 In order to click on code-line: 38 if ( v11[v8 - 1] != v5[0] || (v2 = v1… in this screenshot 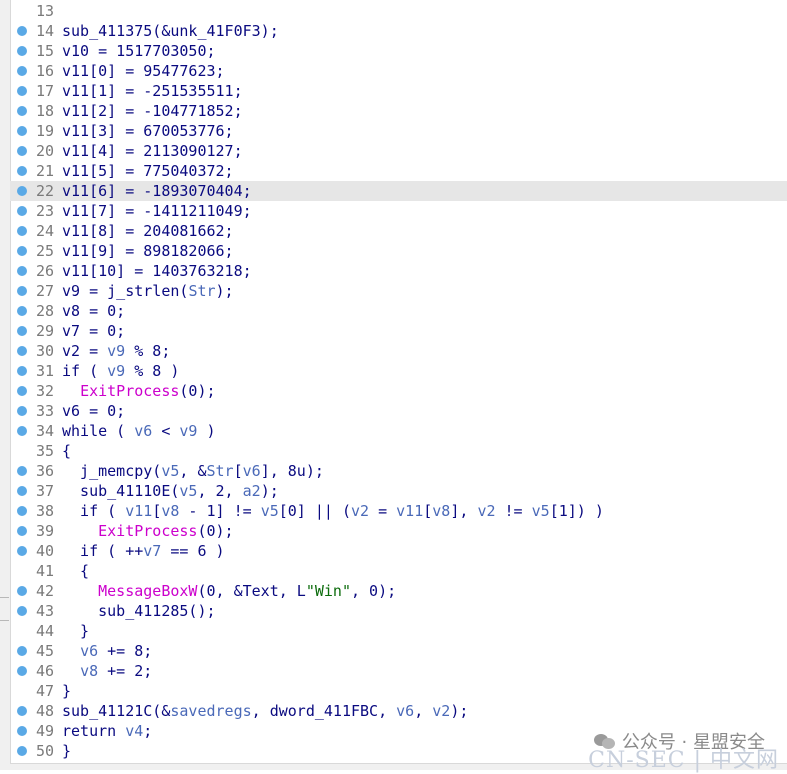, I will do `click(398, 511)`.